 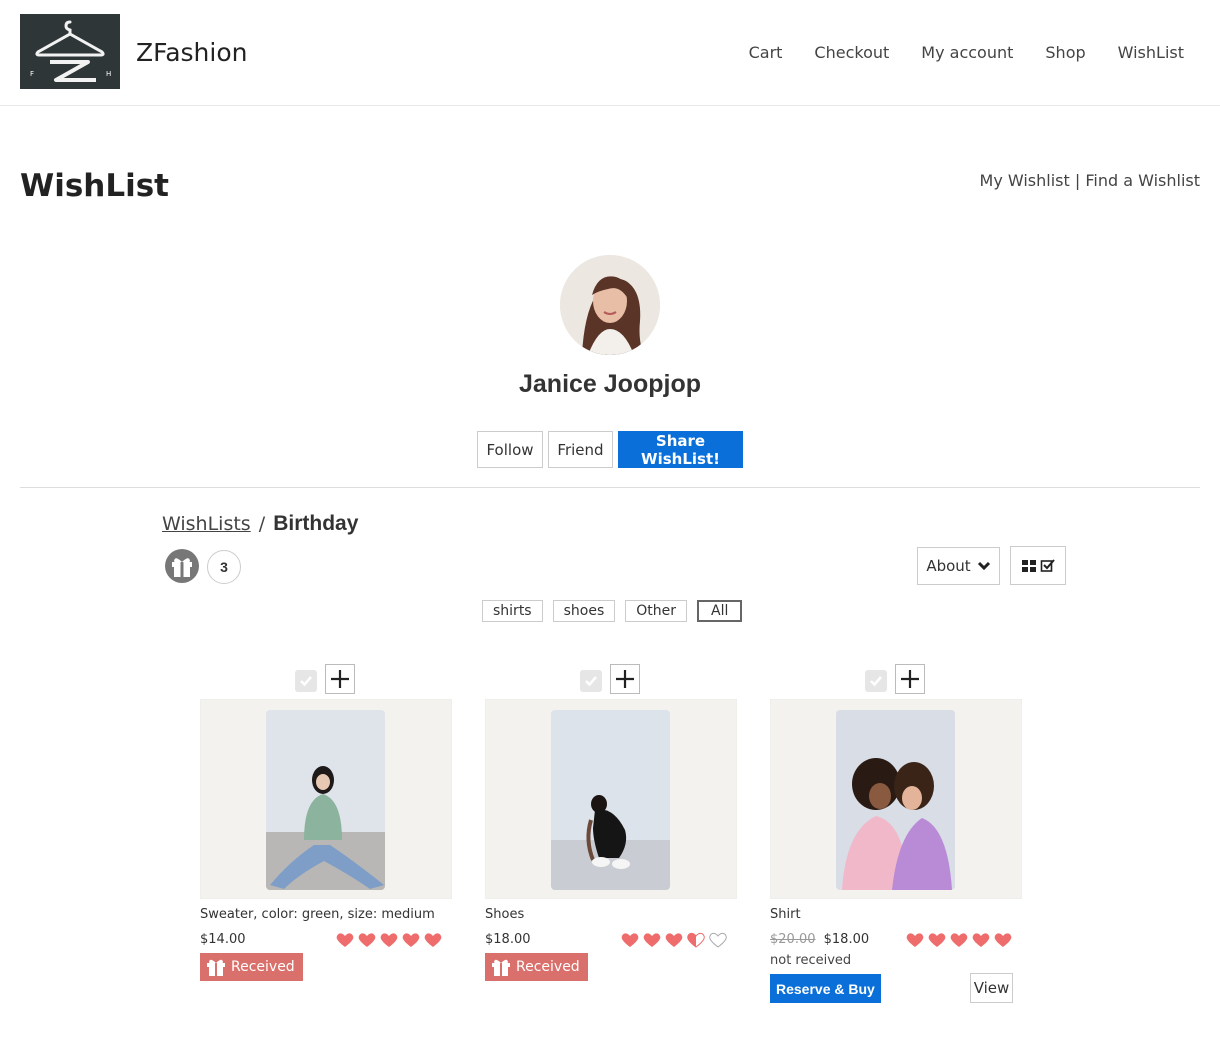 I want to click on about-dropdown: About, so click(x=958, y=566).